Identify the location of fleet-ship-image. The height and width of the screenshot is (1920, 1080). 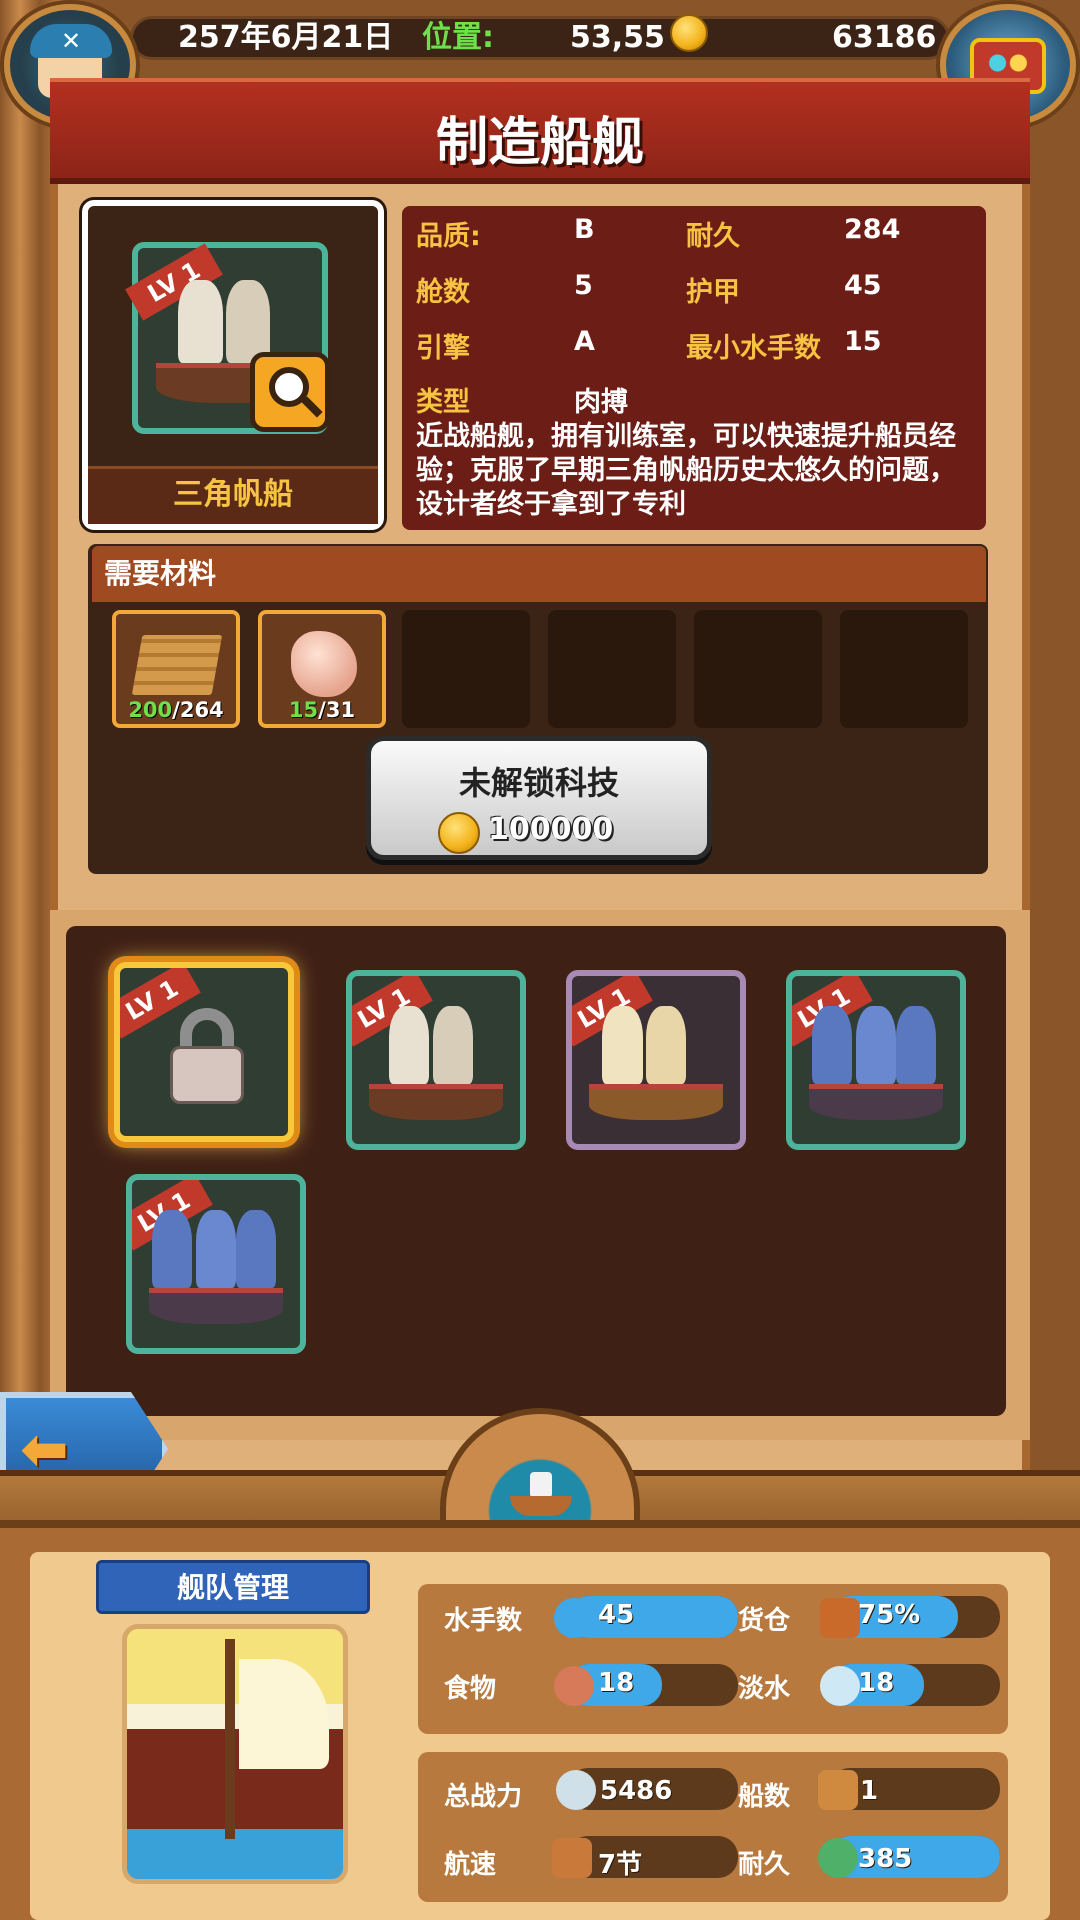
(235, 1754).